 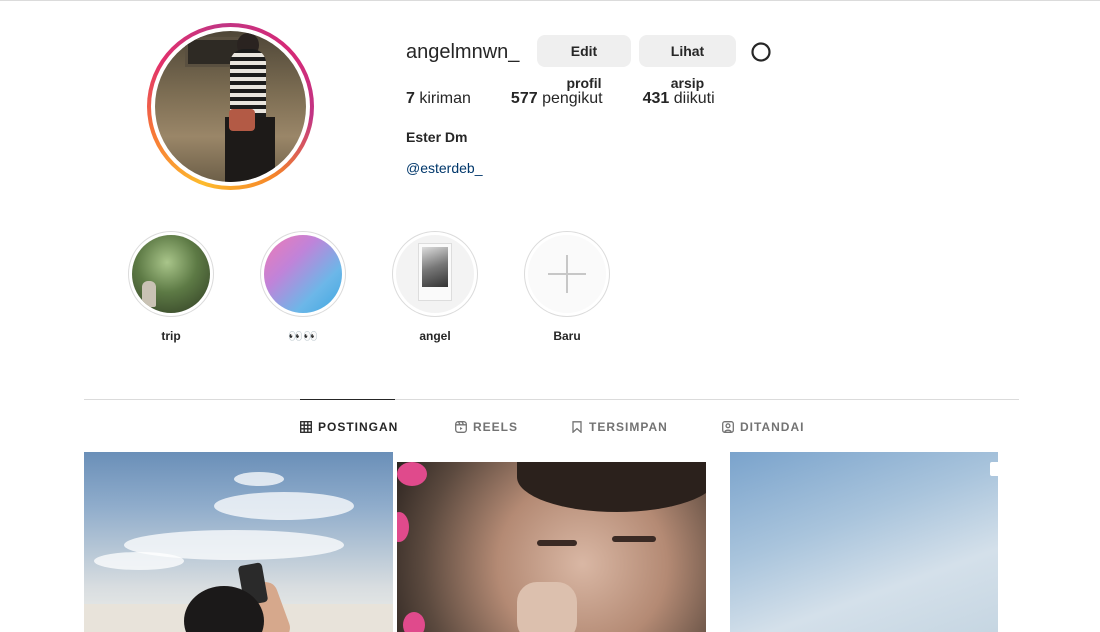 What do you see at coordinates (410, 98) in the screenshot?
I see `posts-count: 7` at bounding box center [410, 98].